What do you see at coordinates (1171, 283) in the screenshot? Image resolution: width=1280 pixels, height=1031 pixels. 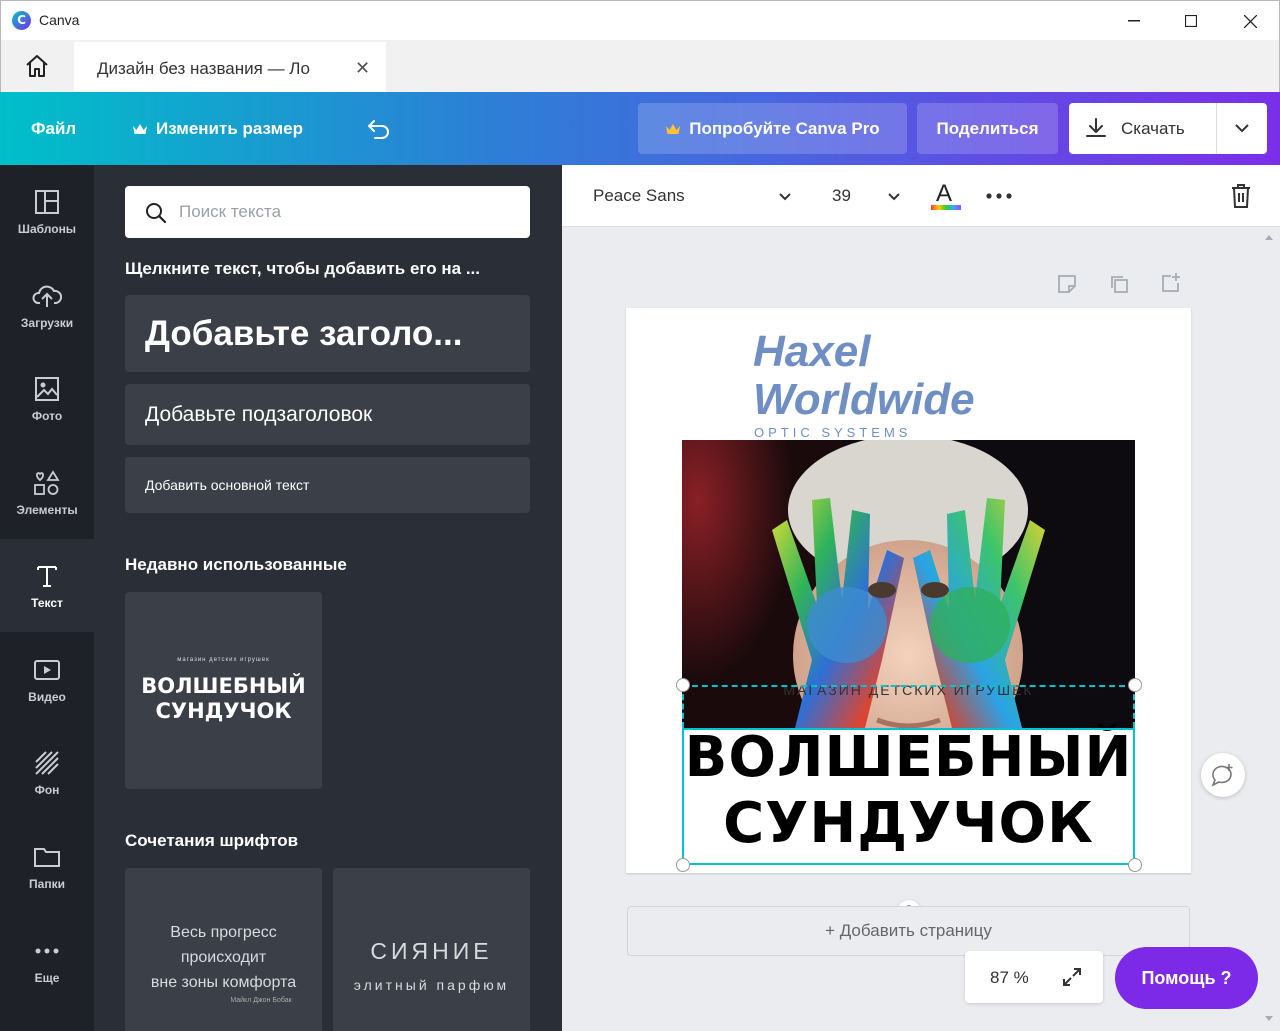 I see `add-page-icon` at bounding box center [1171, 283].